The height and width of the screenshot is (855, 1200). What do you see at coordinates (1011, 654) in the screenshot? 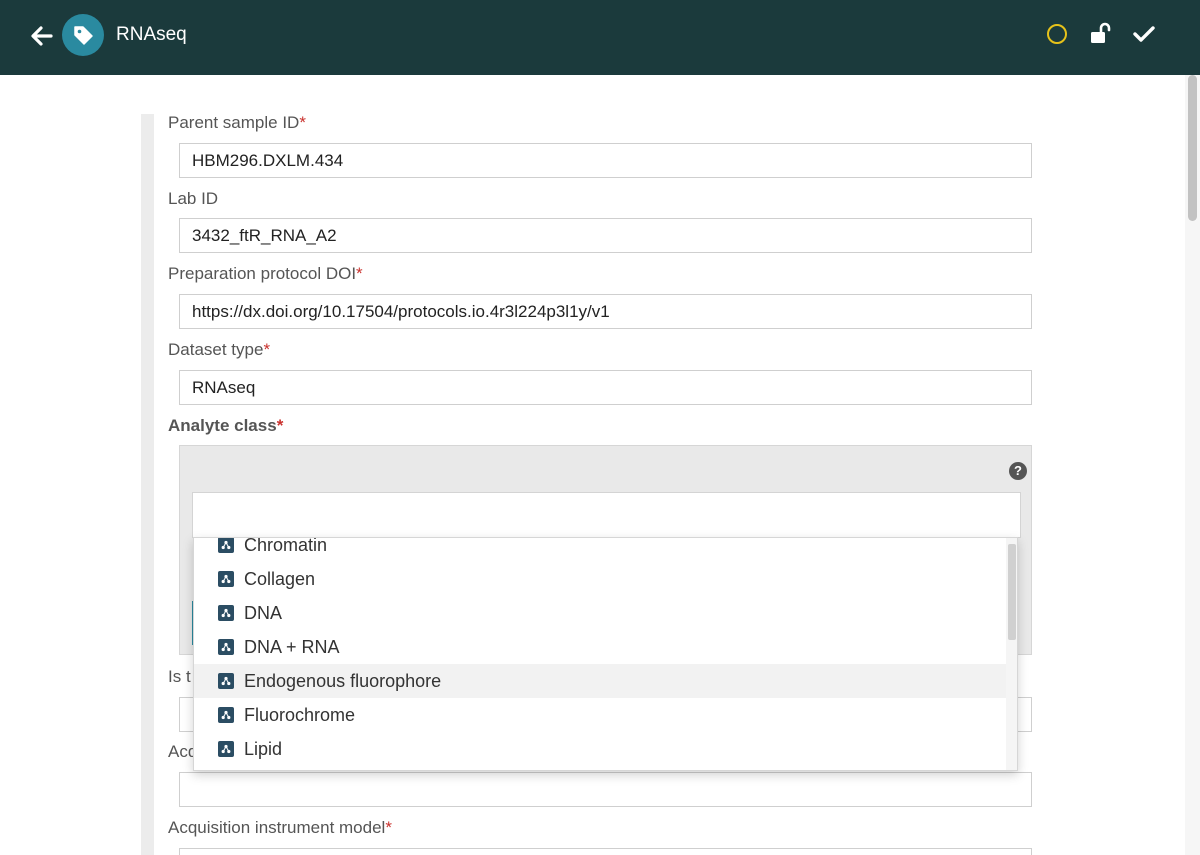
I see `dropdown-scrollbar` at bounding box center [1011, 654].